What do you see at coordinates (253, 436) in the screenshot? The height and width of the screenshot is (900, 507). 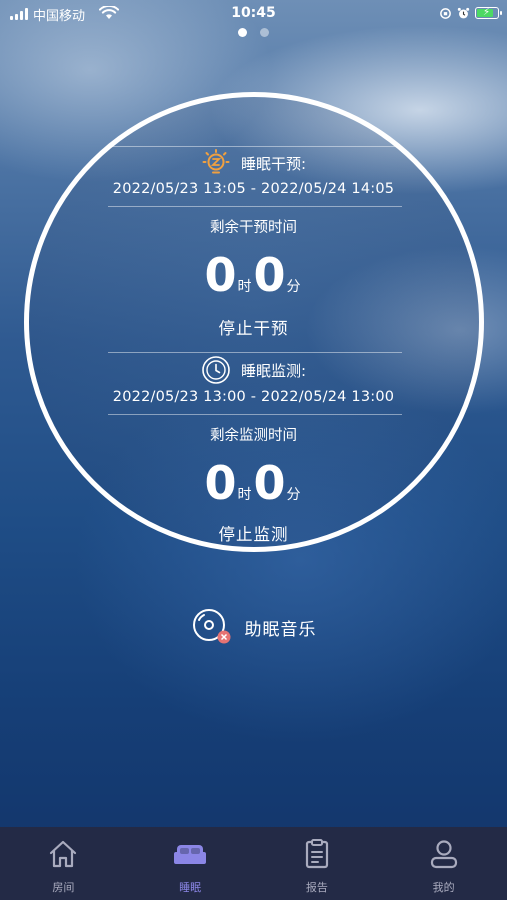 I see `monitoring-remaining-label: 剩余监测时间` at bounding box center [253, 436].